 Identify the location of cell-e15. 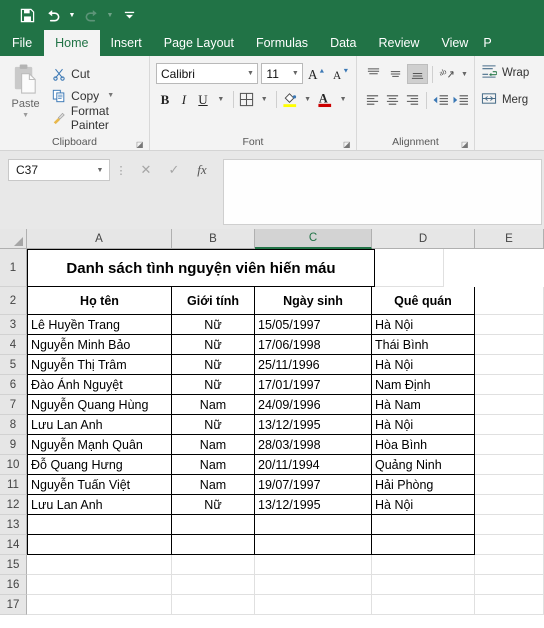
(509, 565).